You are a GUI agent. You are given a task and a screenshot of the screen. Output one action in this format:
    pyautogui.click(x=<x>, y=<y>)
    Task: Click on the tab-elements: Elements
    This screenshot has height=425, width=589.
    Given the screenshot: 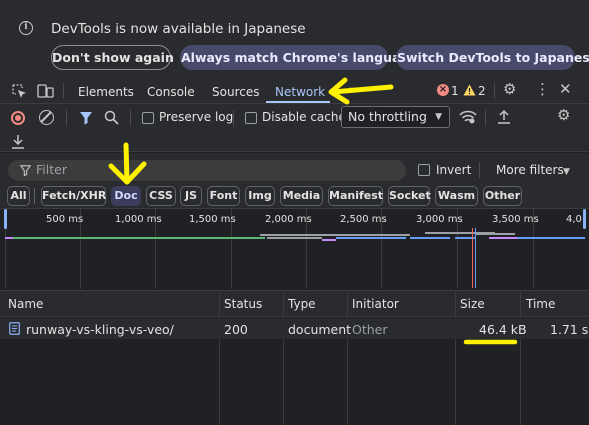 What is the action you would take?
    pyautogui.click(x=106, y=92)
    